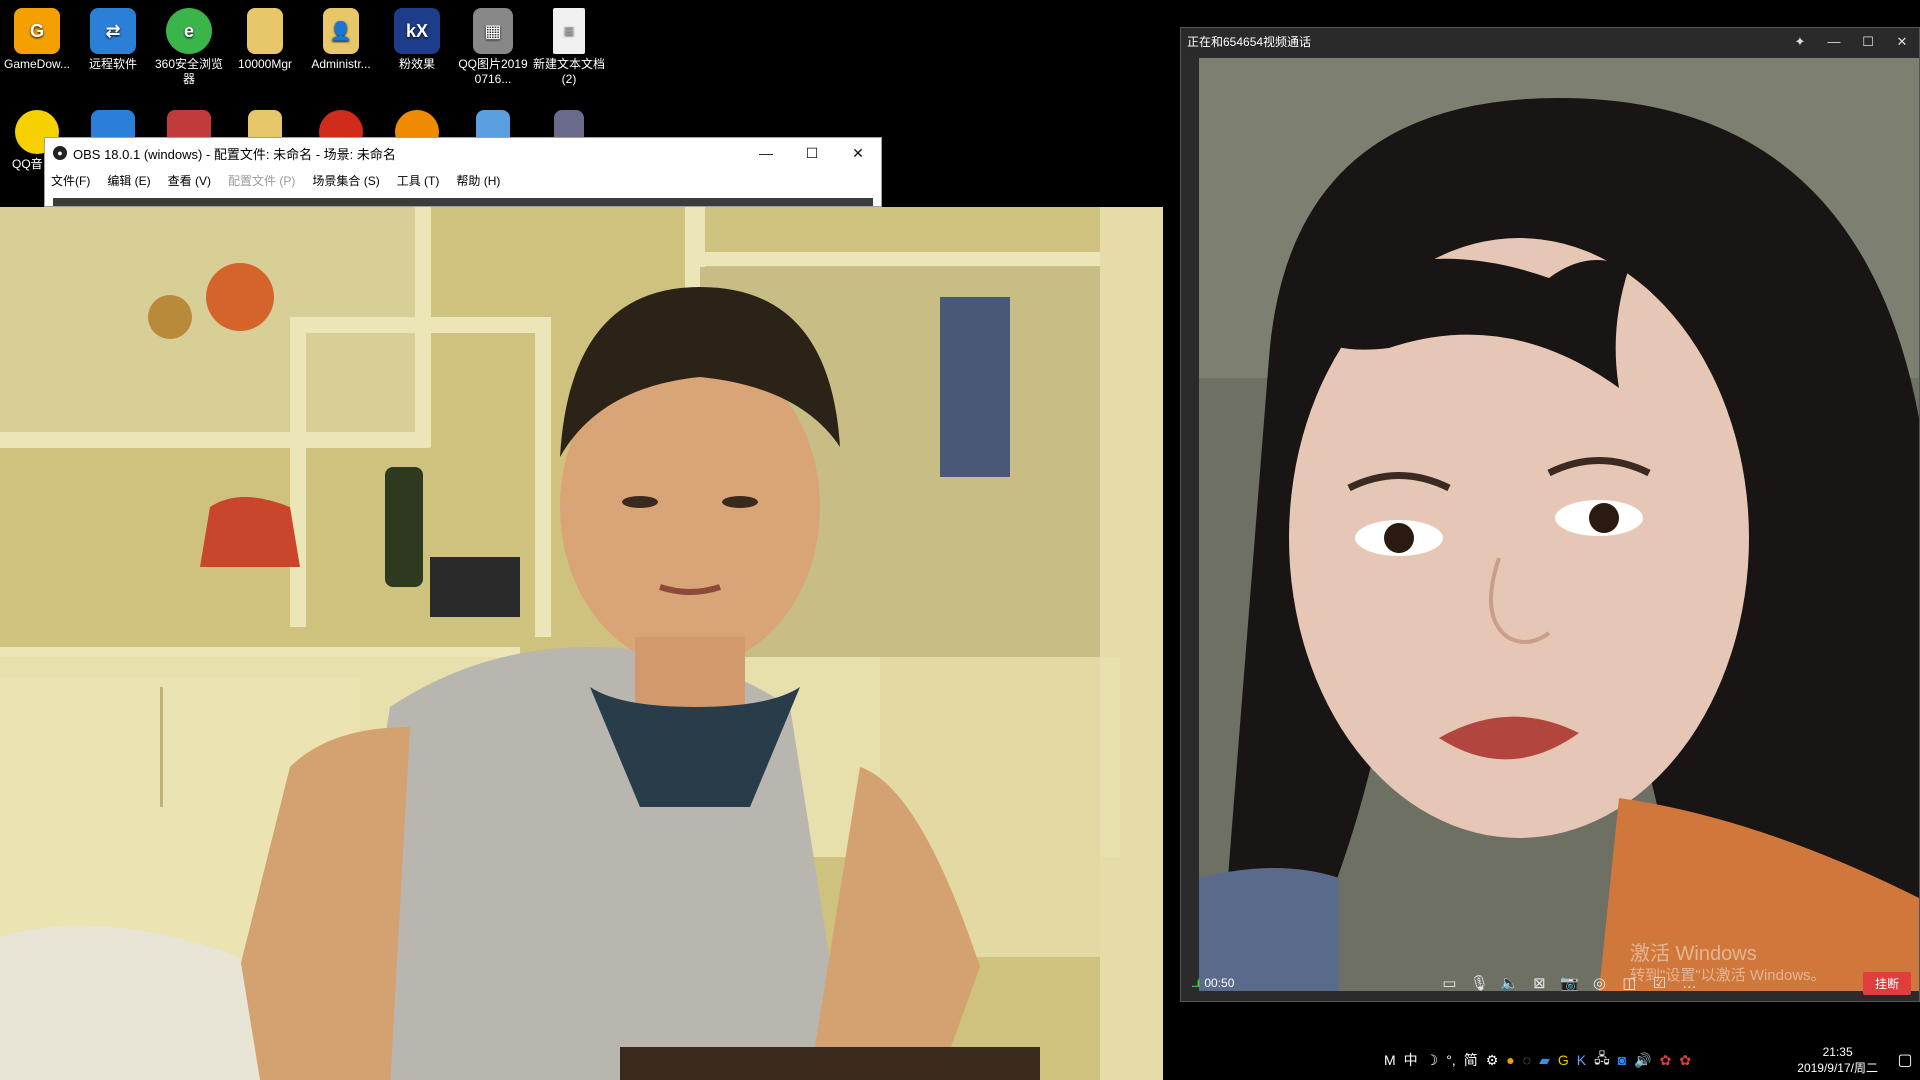  Describe the element at coordinates (569, 31) in the screenshot. I see `text-file-icon: ≡` at that location.